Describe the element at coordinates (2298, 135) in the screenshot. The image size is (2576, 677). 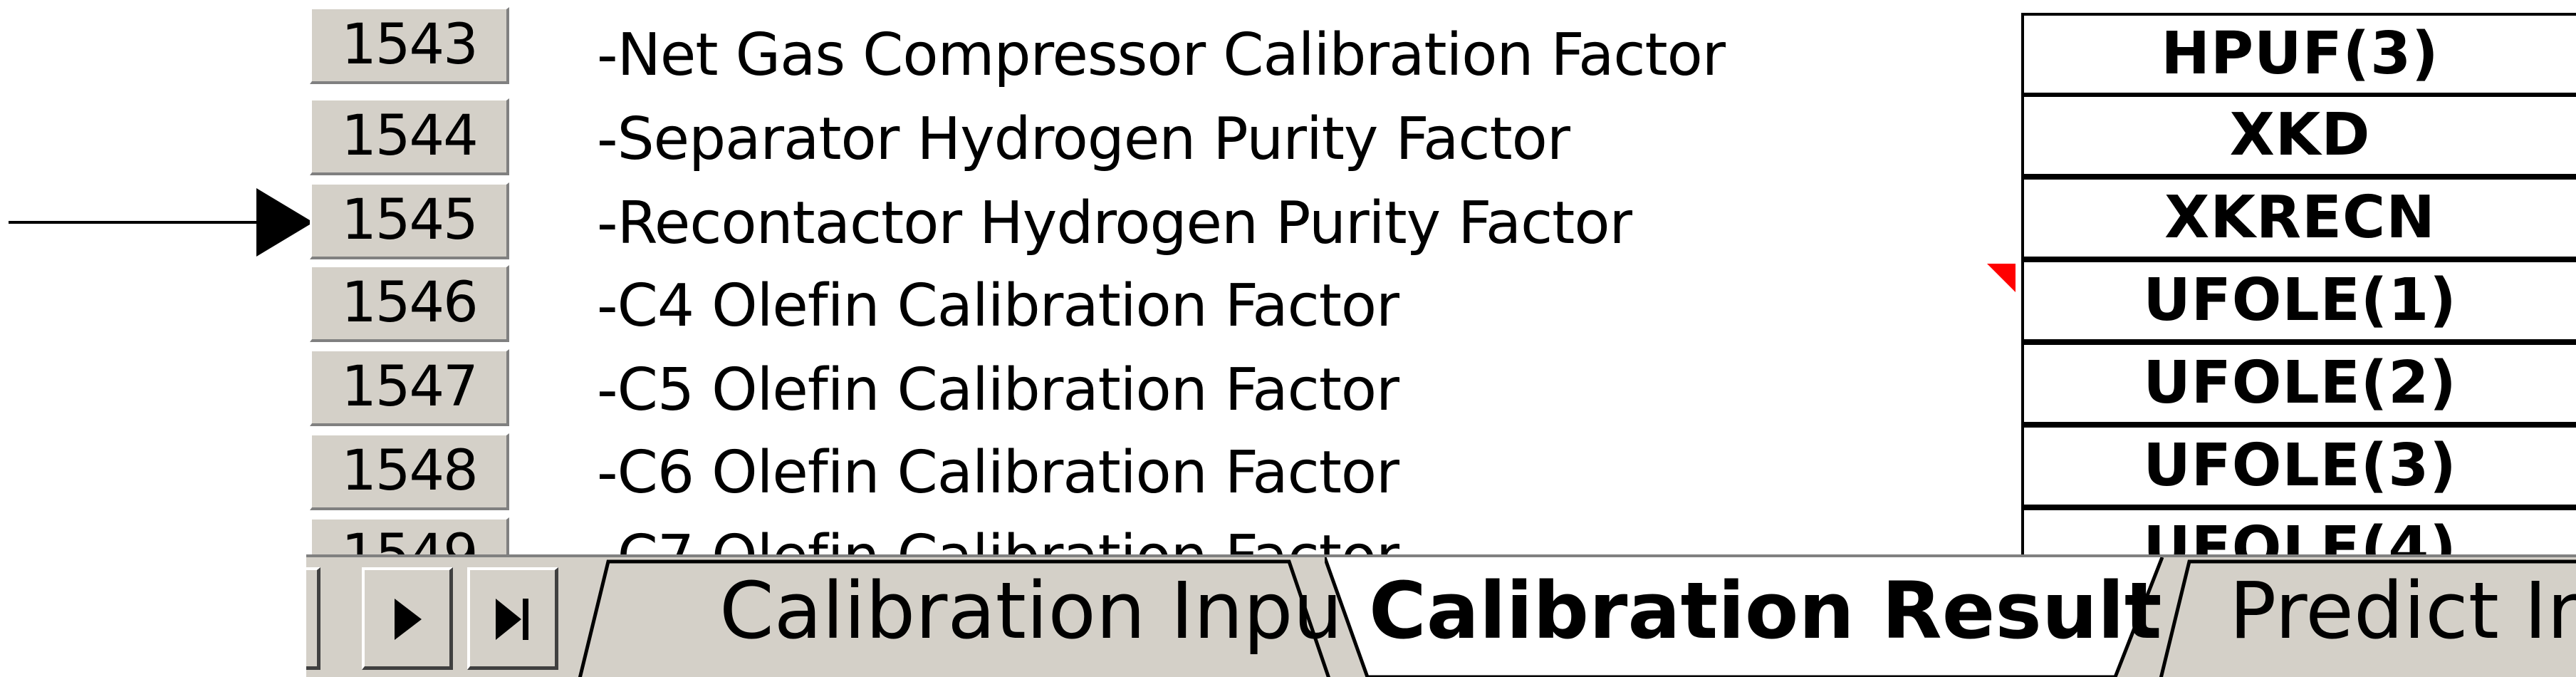
I see `cell-code: XKD` at that location.